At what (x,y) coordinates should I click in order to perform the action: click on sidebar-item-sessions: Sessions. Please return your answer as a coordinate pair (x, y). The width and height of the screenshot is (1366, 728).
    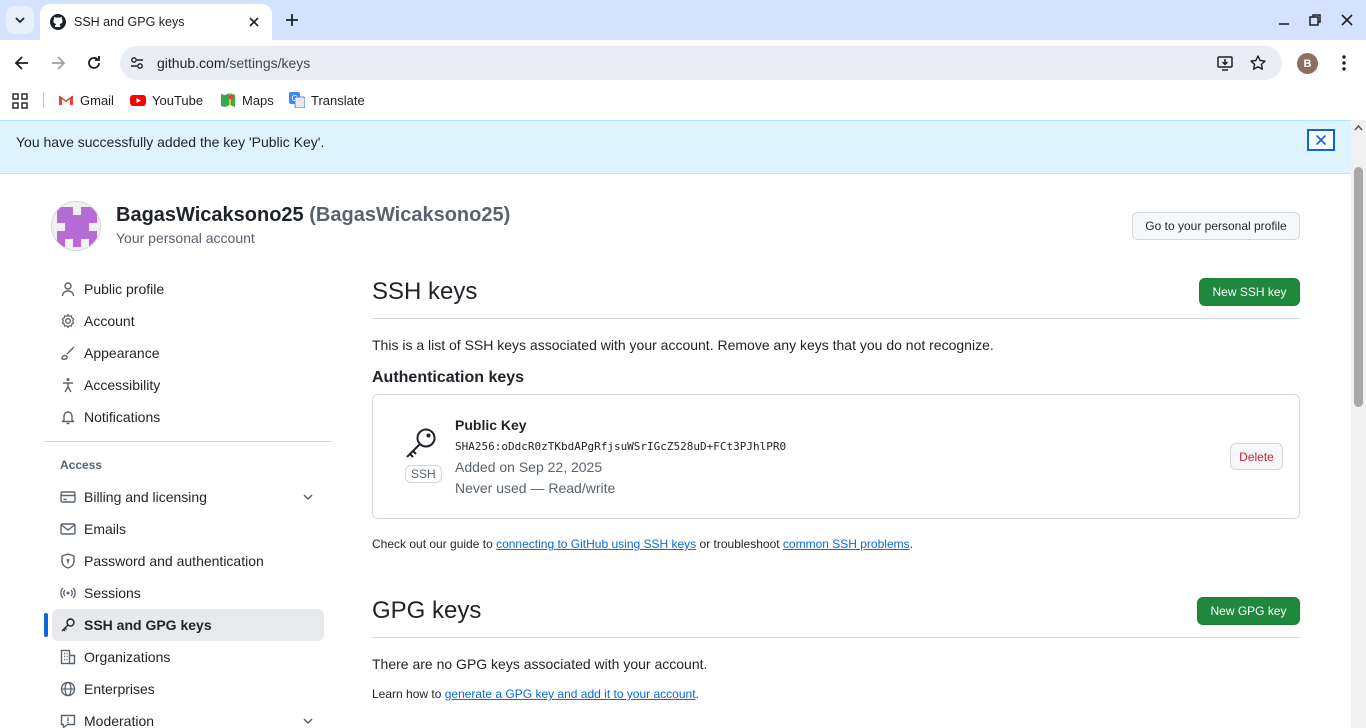
    Looking at the image, I should click on (188, 593).